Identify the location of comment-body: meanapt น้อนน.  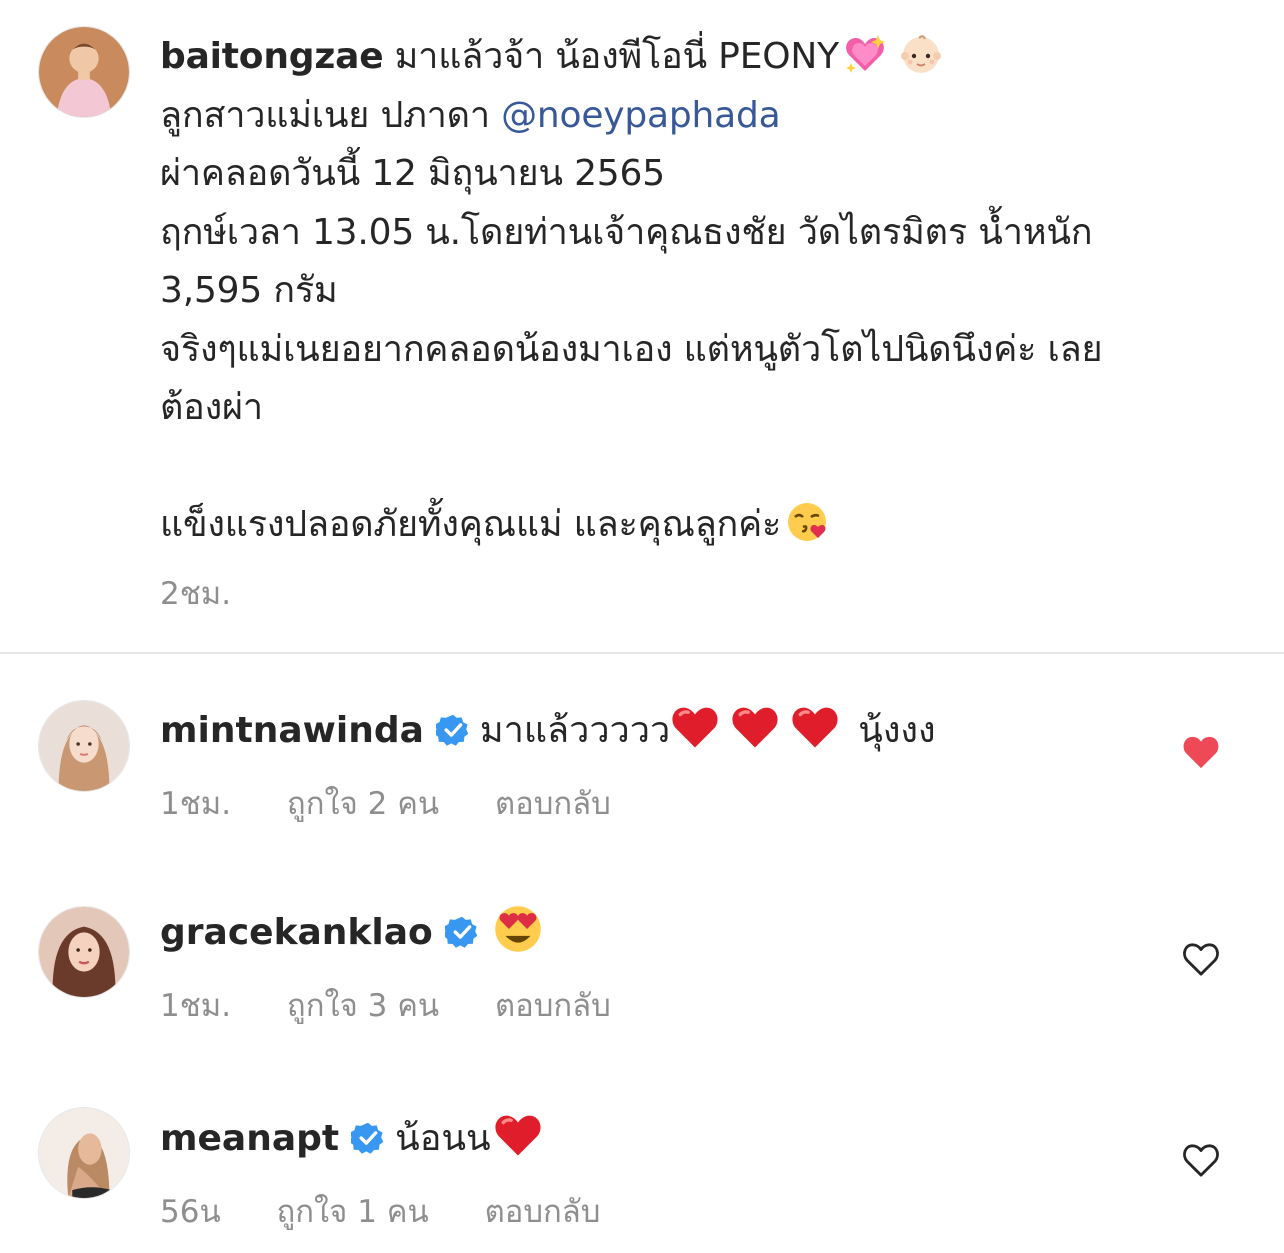
(351, 1136).